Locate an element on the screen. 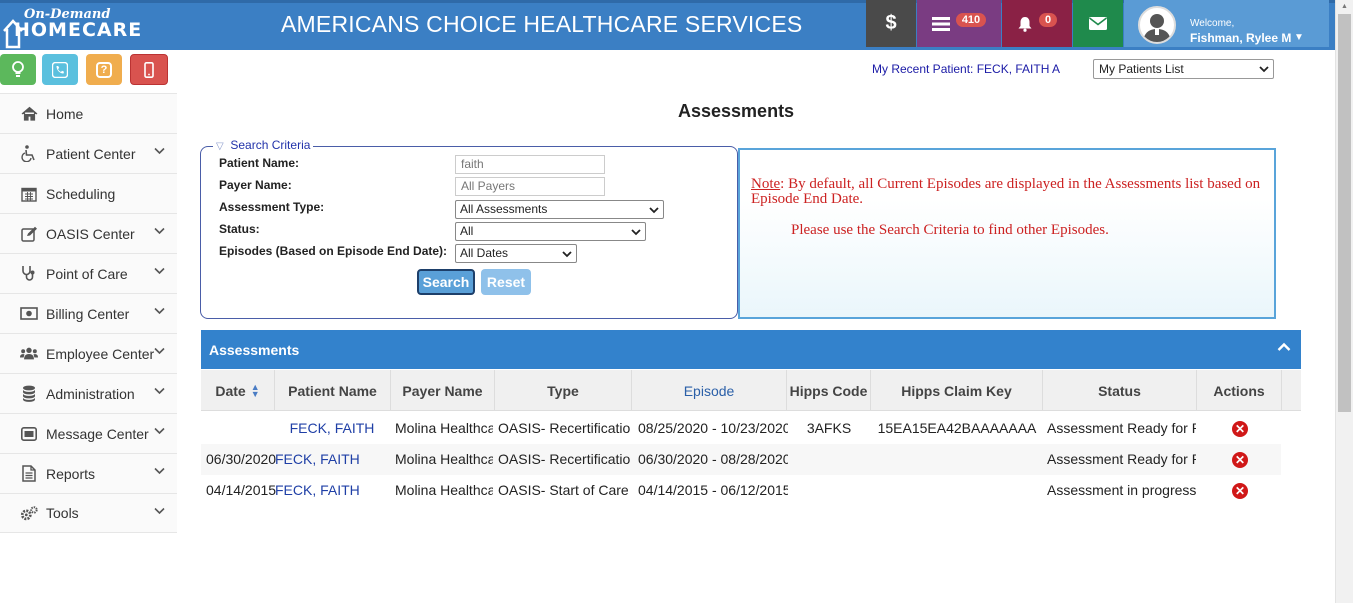 The image size is (1353, 603). search-button: Search is located at coordinates (446, 282).